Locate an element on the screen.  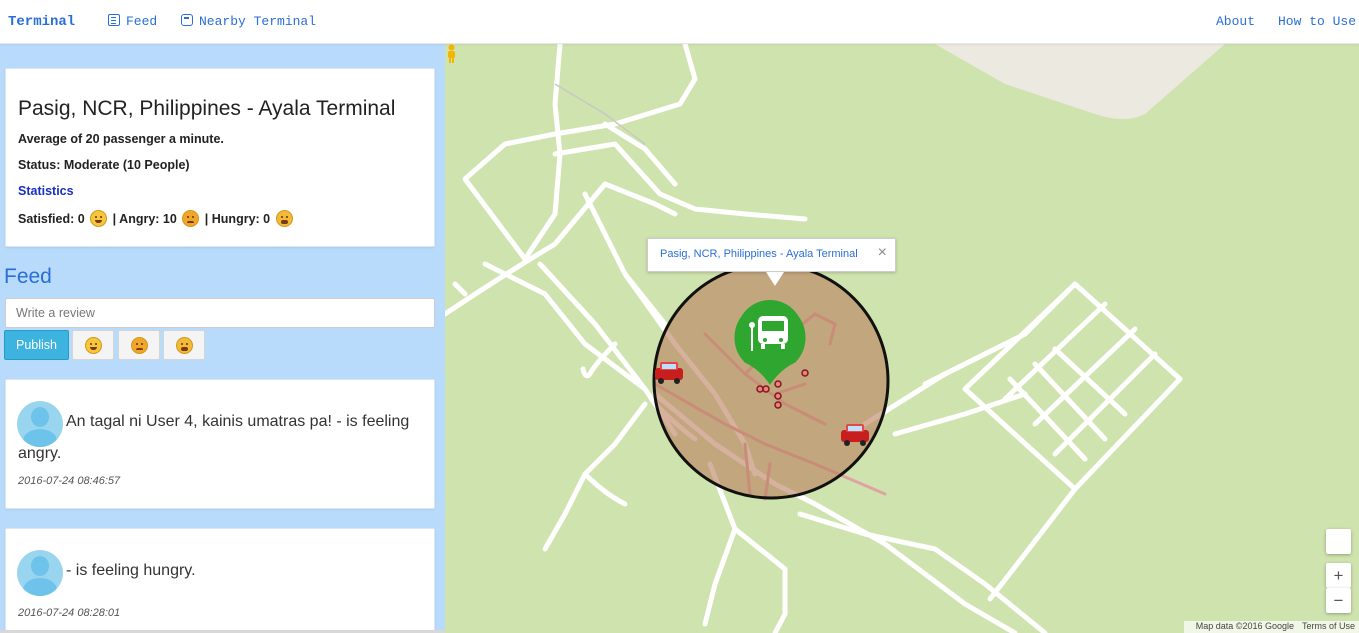
street-view-button is located at coordinates (1338, 541).